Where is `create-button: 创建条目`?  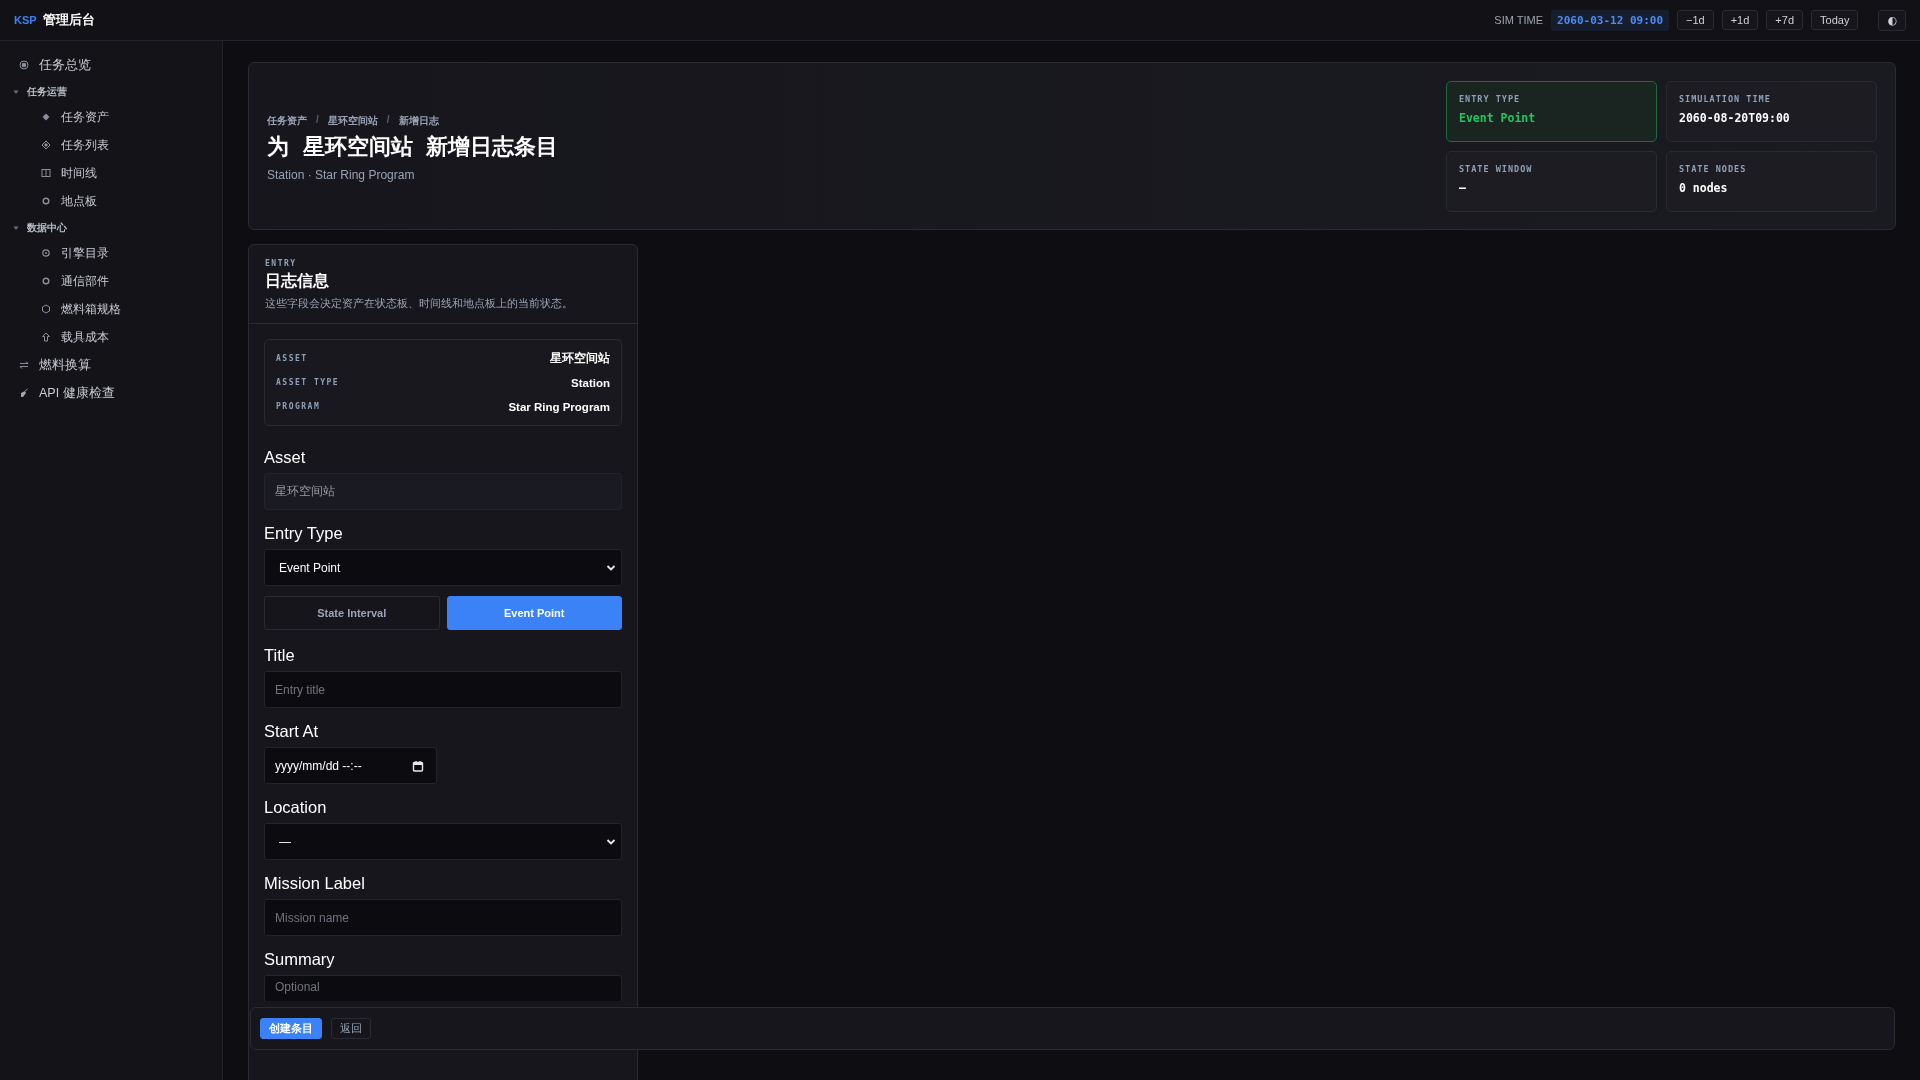 create-button: 创建条目 is located at coordinates (291, 1028).